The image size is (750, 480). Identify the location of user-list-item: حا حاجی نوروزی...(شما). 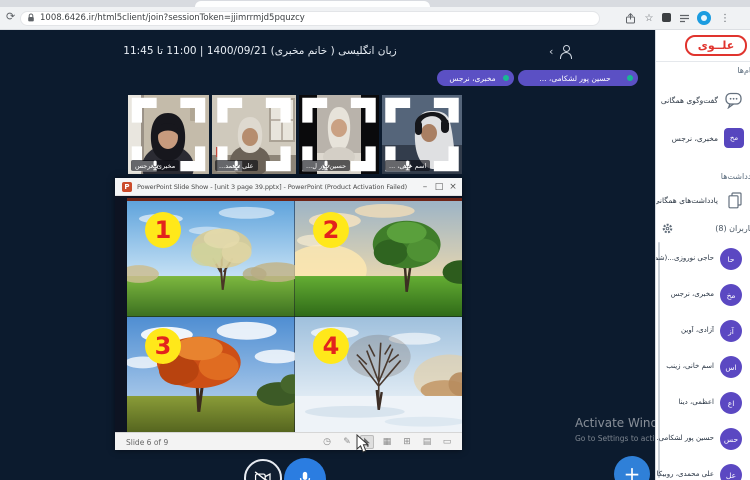
(703, 260).